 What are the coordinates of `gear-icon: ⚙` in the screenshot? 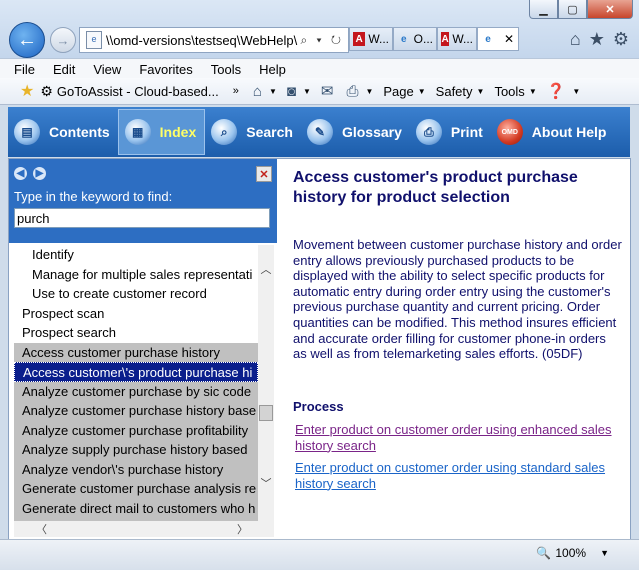 It's located at (46, 90).